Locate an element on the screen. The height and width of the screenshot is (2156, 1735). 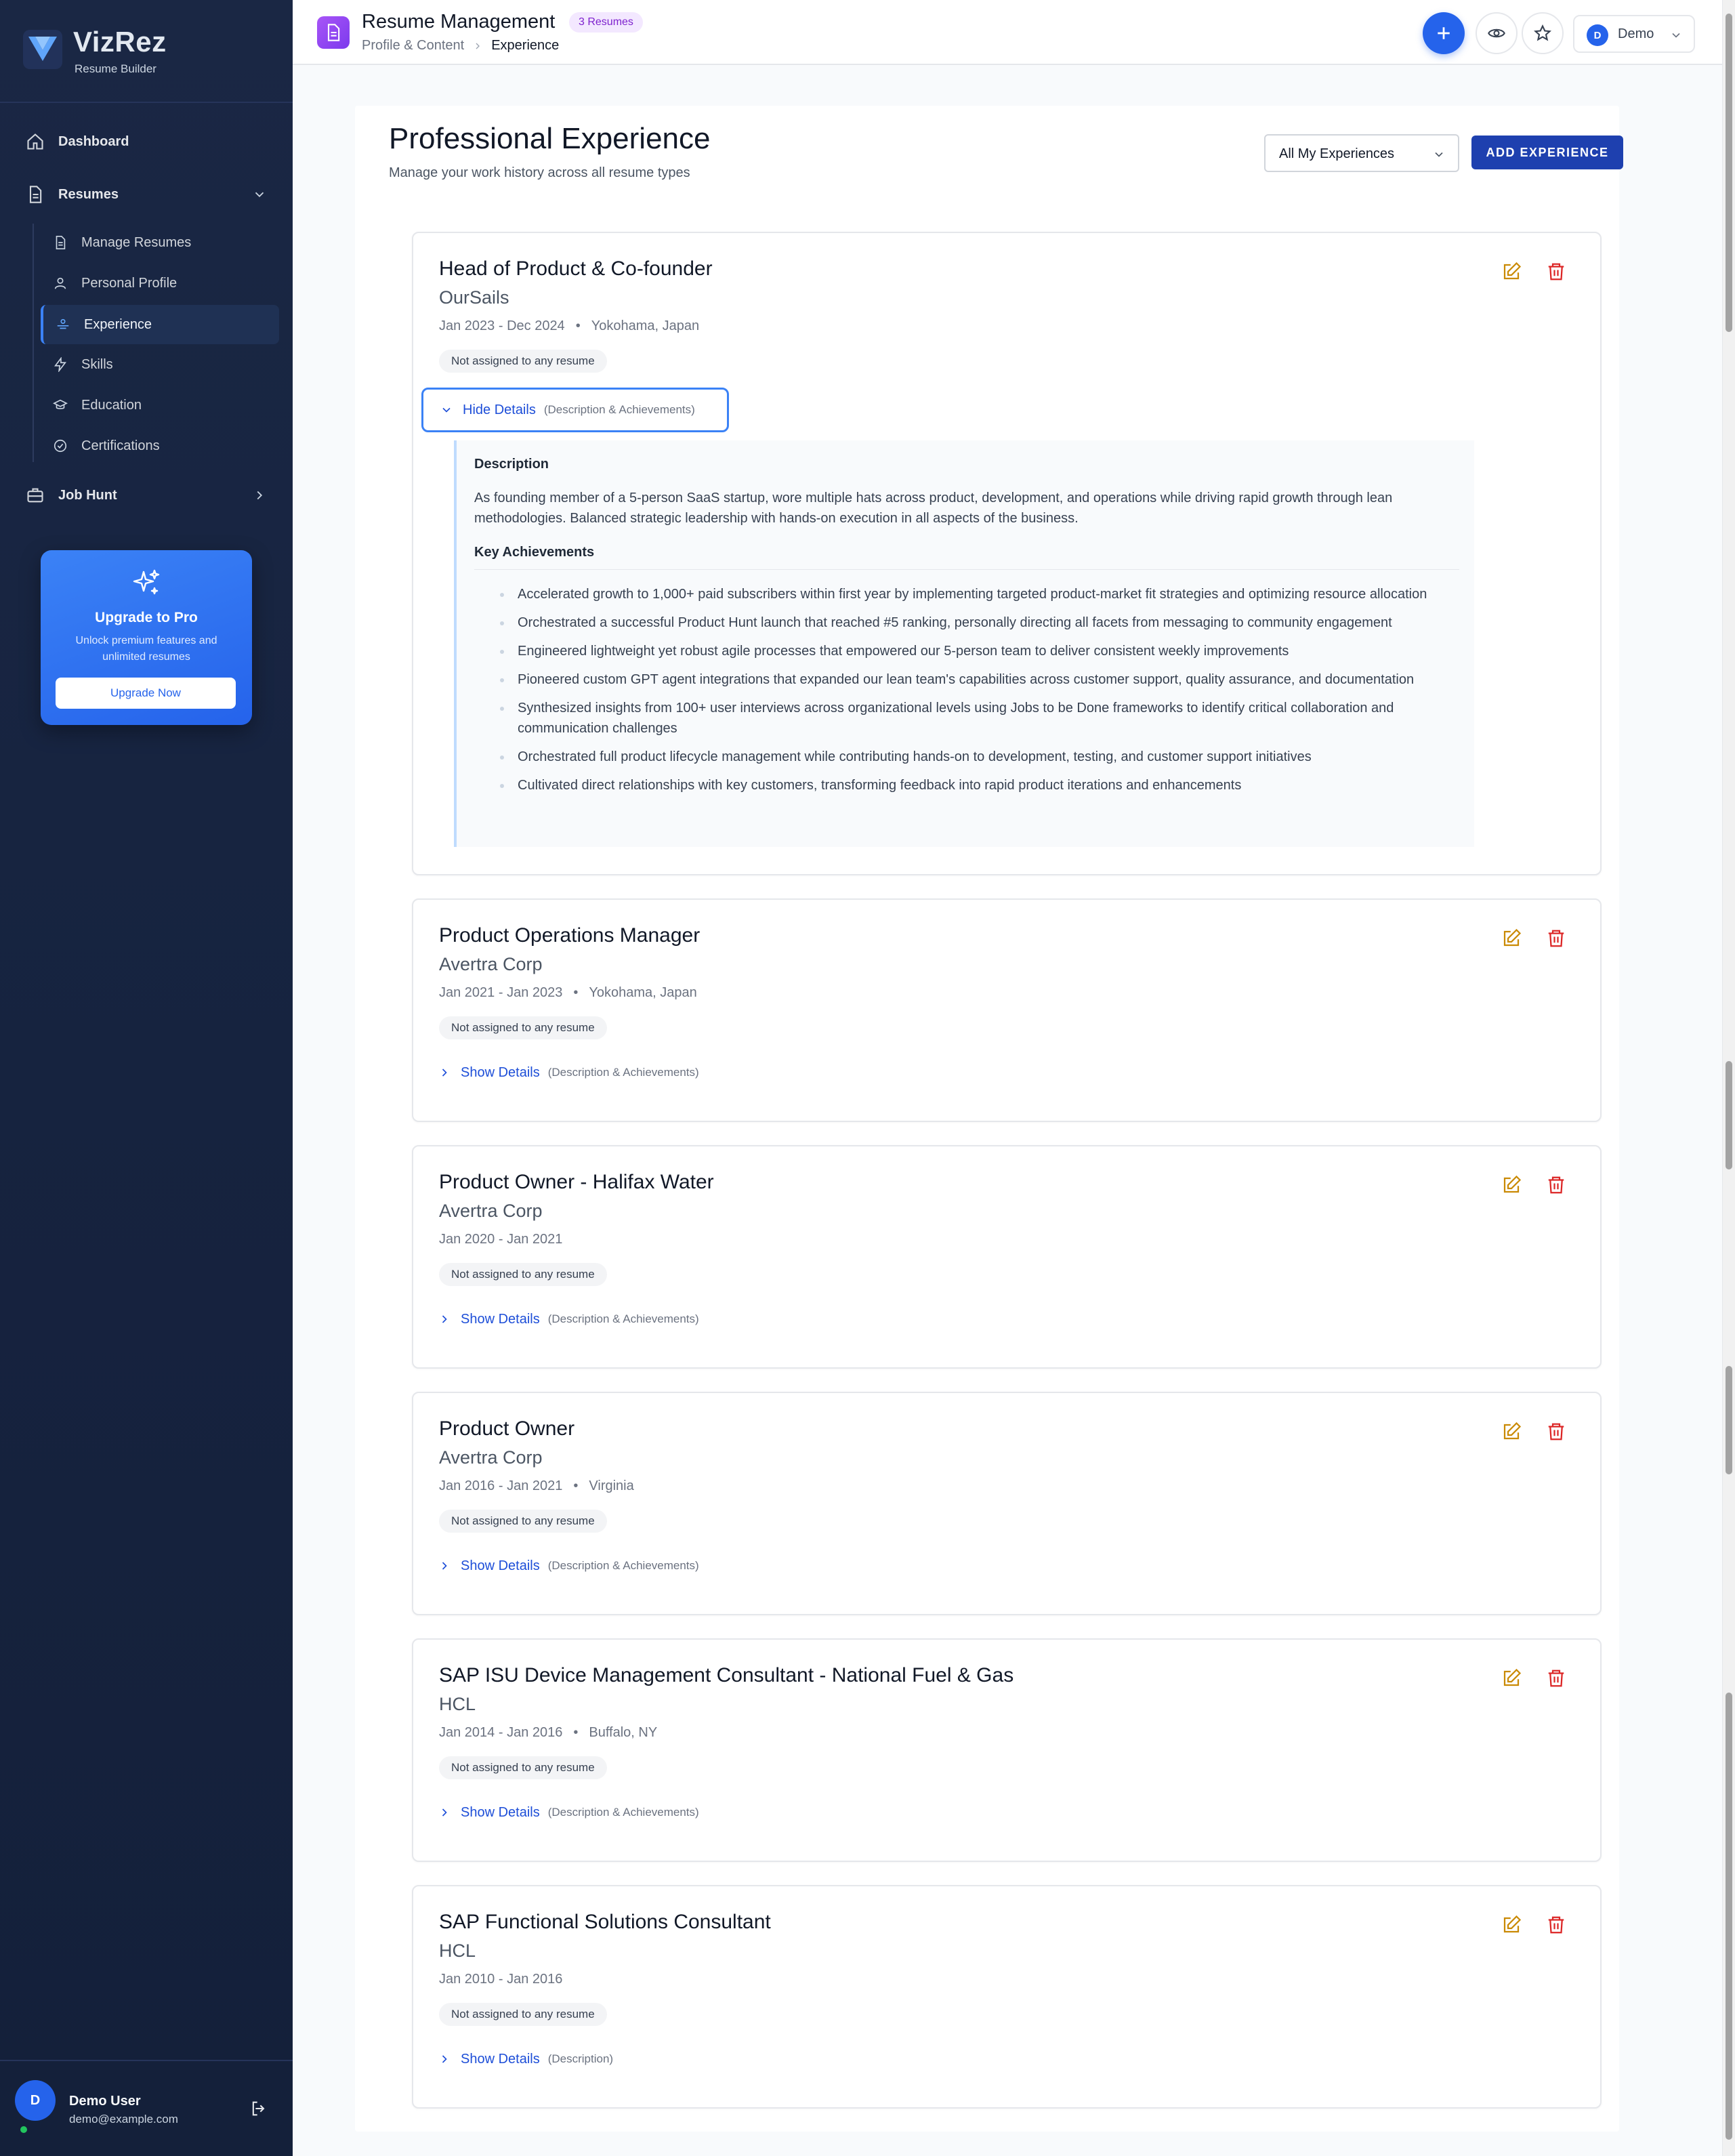
experience-company: HCL is located at coordinates (457, 1704).